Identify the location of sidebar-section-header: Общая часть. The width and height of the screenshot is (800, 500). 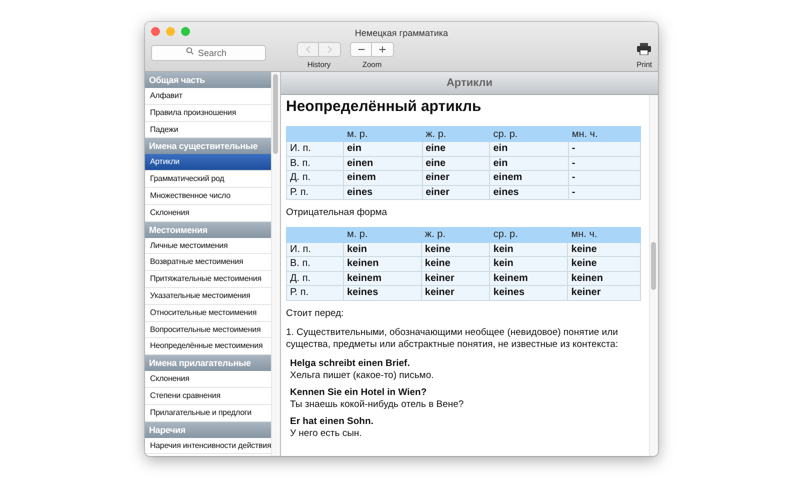
(208, 80).